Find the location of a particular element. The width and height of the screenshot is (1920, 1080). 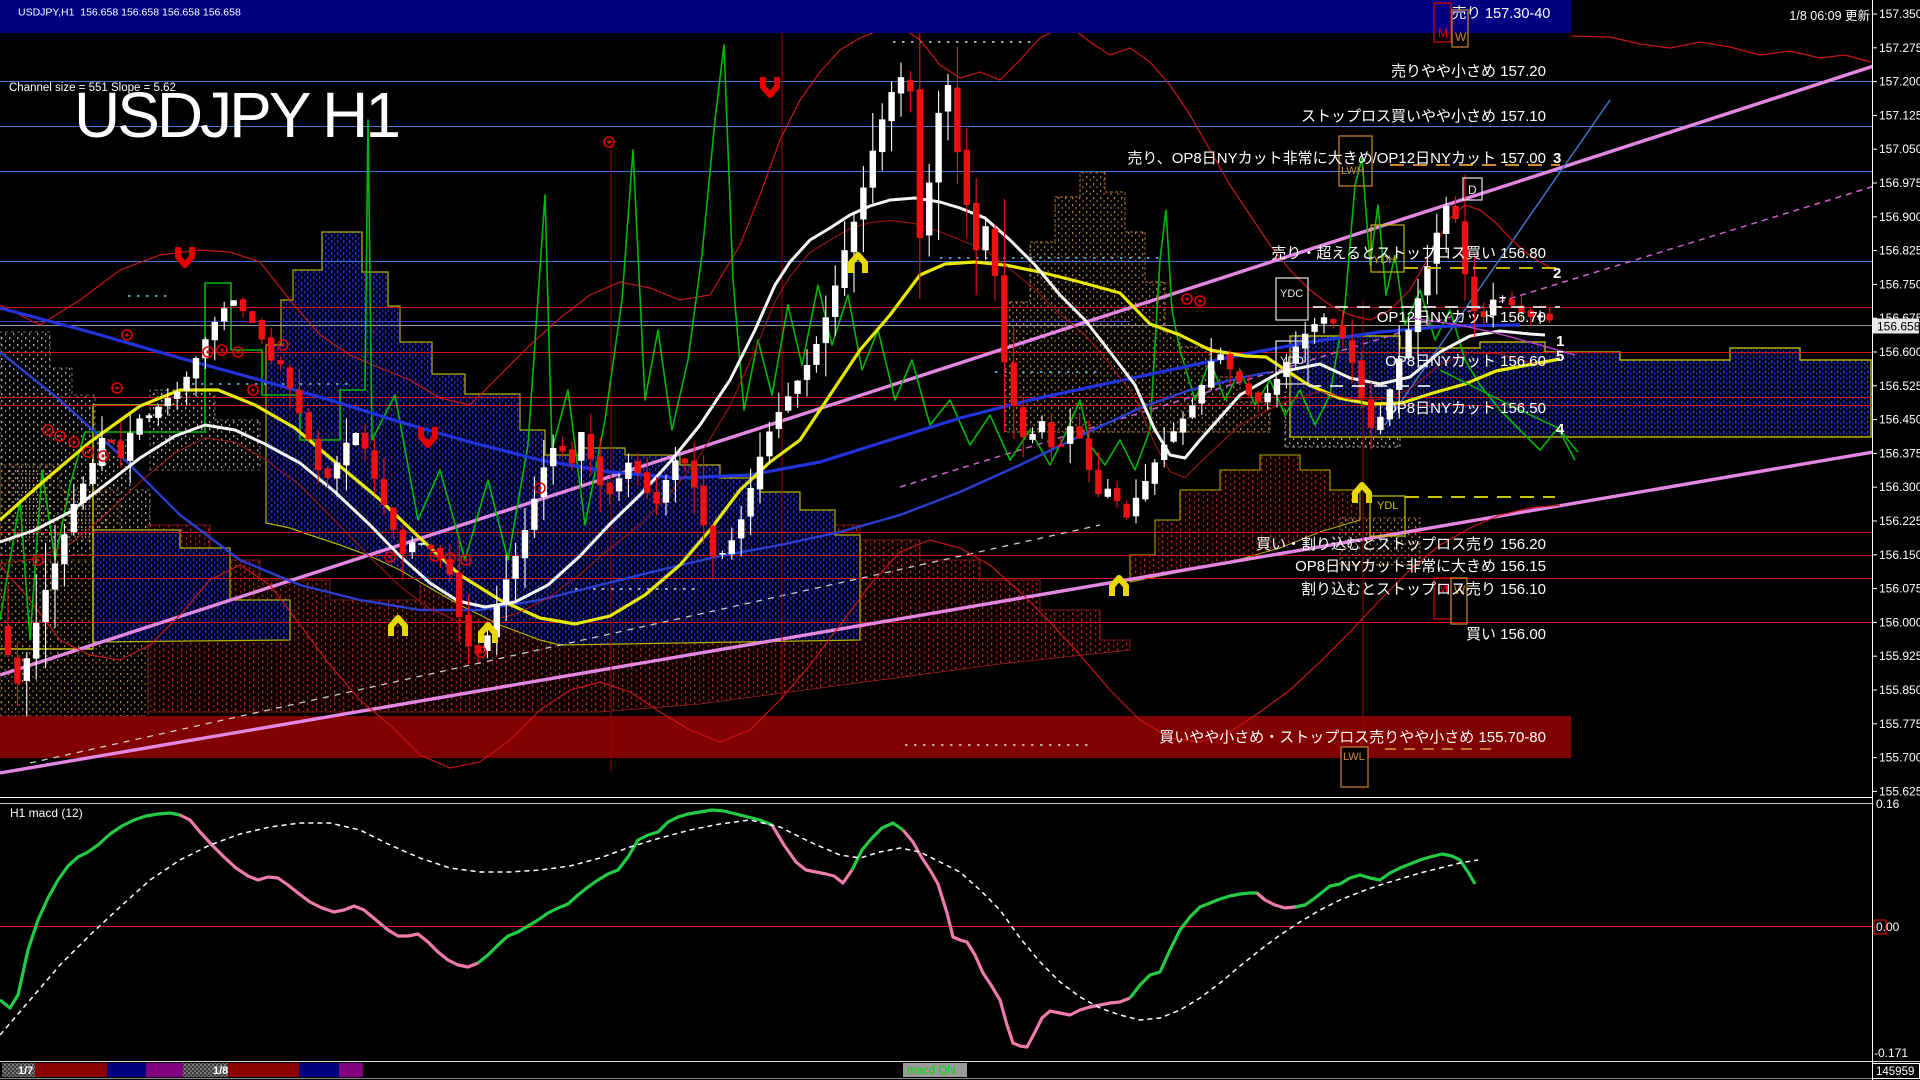

svg-text: 5 is located at coordinates (1560, 356).